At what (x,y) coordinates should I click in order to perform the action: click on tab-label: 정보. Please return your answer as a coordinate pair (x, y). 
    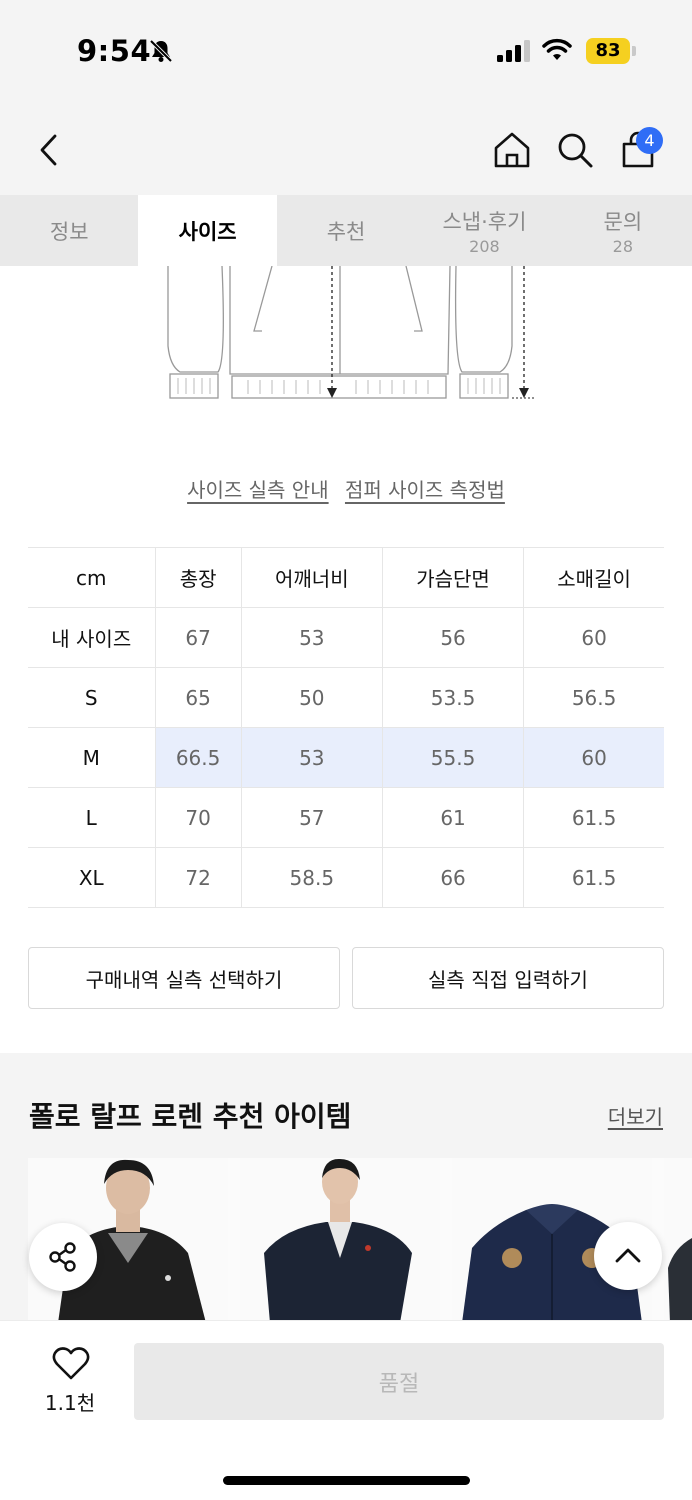
    Looking at the image, I should click on (69, 231).